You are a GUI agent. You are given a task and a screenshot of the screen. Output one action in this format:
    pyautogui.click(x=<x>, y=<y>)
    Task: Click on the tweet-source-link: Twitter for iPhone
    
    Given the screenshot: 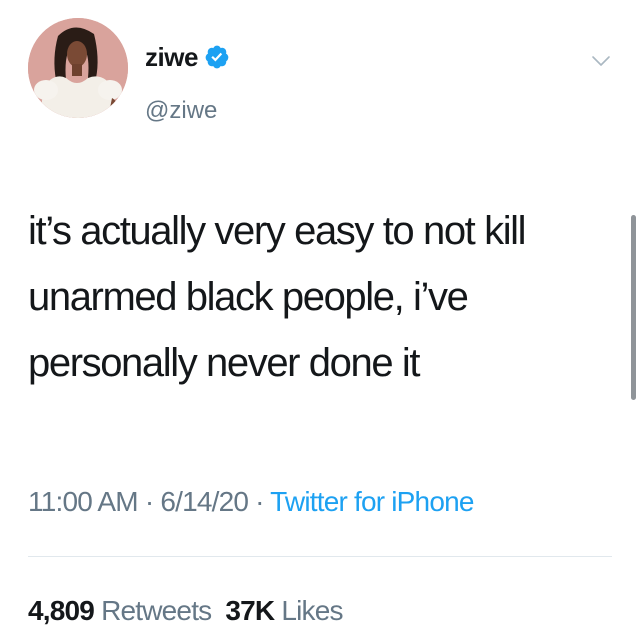 What is the action you would take?
    pyautogui.click(x=372, y=501)
    